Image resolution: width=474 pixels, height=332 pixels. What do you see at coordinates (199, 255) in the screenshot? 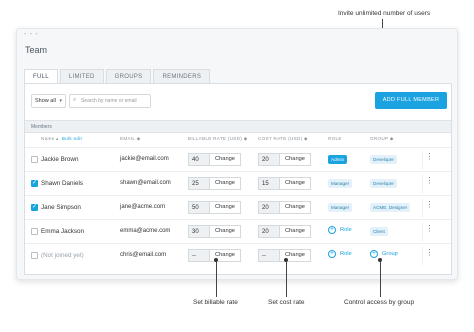
I see `billable-rate-value: --` at bounding box center [199, 255].